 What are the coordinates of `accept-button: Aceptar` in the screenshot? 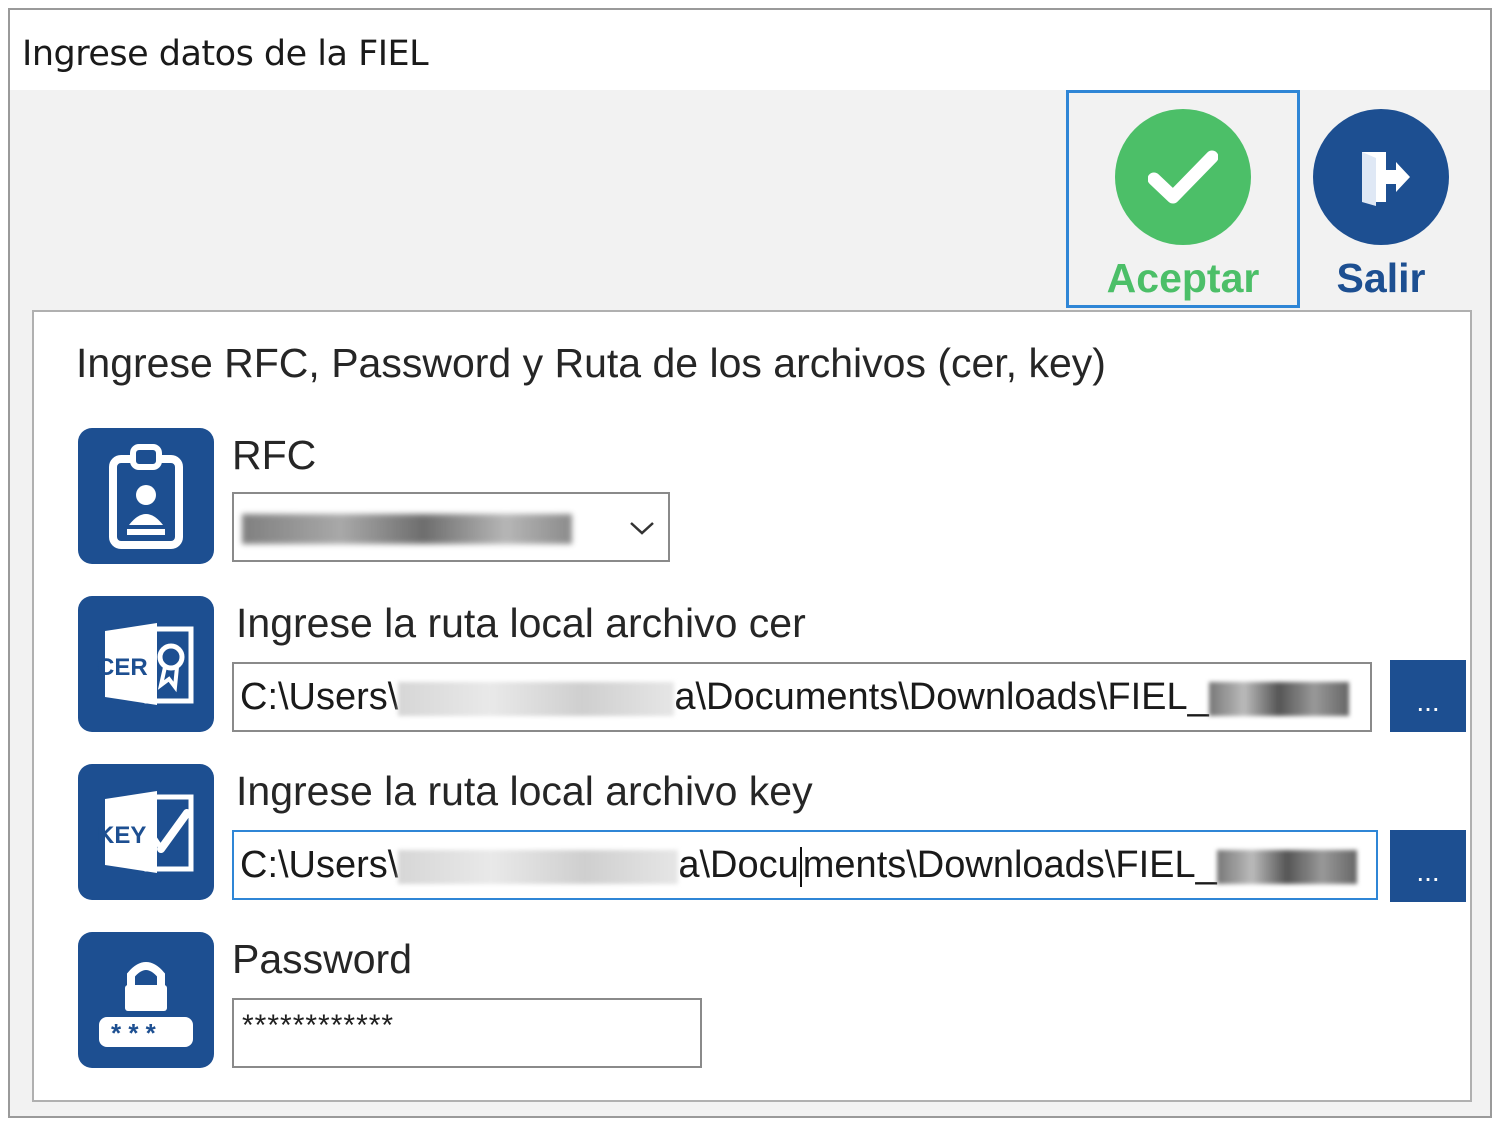 It's located at (1183, 199).